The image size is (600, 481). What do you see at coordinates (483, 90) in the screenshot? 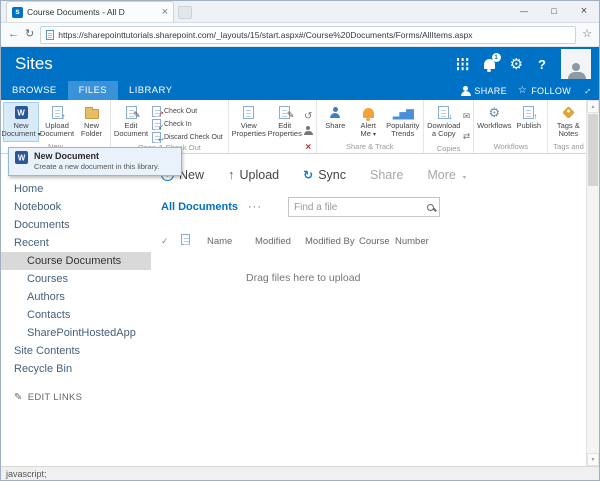
I see `share-action: SHARE` at bounding box center [483, 90].